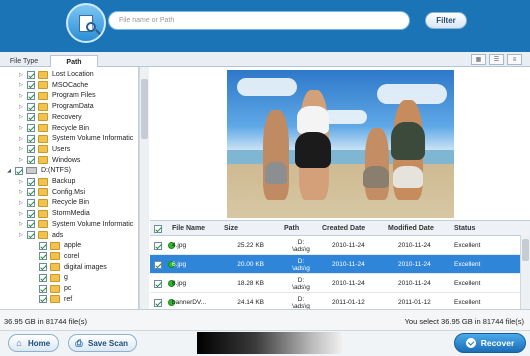 Image resolution: width=530 pixels, height=356 pixels. Describe the element at coordinates (34, 343) in the screenshot. I see `home-button: ⌂ Home` at that location.